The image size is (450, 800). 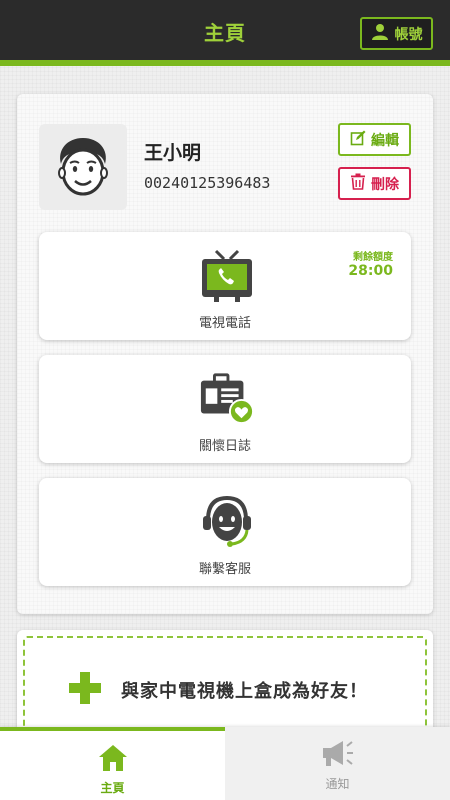 I want to click on tab-notifications: 通知, so click(x=337, y=763).